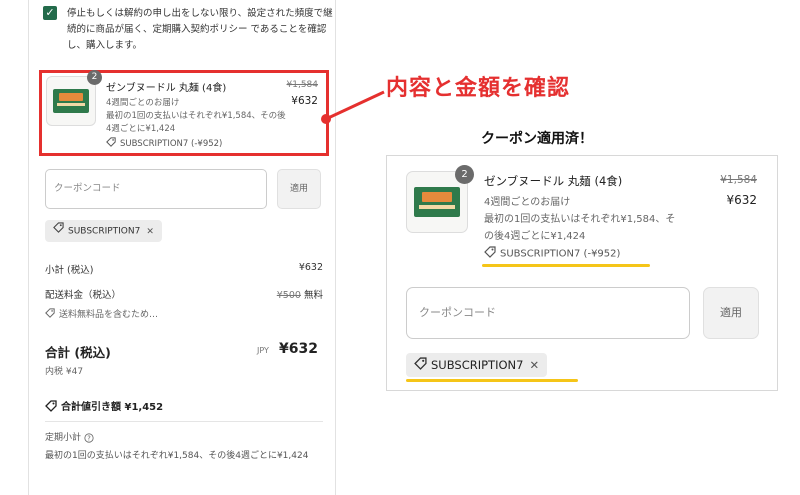 Image resolution: width=800 pixels, height=495 pixels. I want to click on recurring-subtotal-desc: 最初の1回の支払いはそれぞれ¥1,584、その後4週ごとに¥1,424, so click(177, 456).